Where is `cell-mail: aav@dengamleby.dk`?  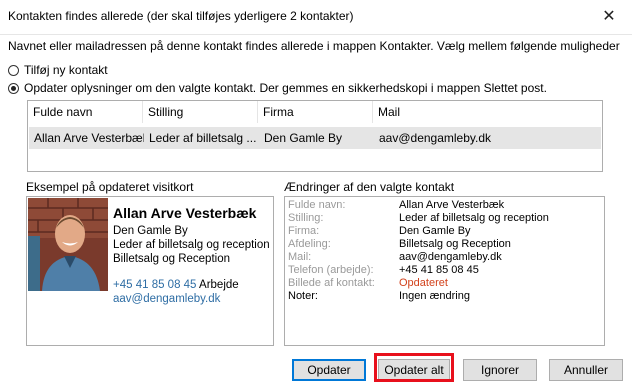 cell-mail: aav@dengamleby.dk is located at coordinates (435, 138).